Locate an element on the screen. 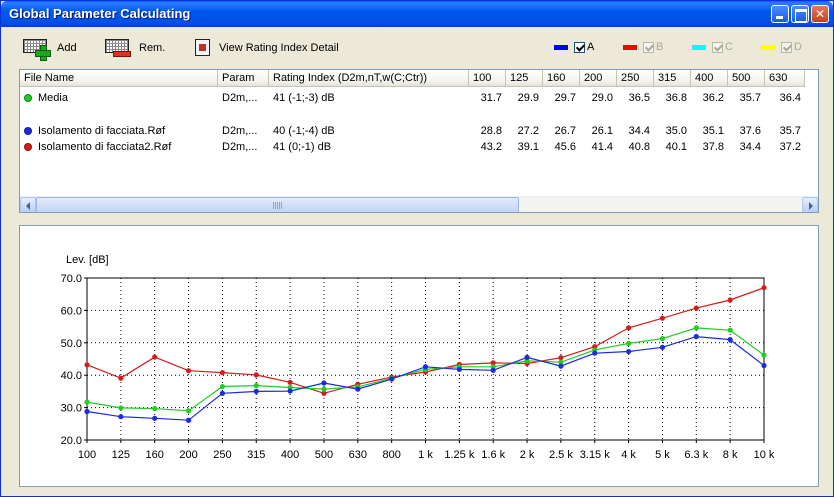 This screenshot has height=497, width=834. chevron-right-icon is located at coordinates (811, 206).